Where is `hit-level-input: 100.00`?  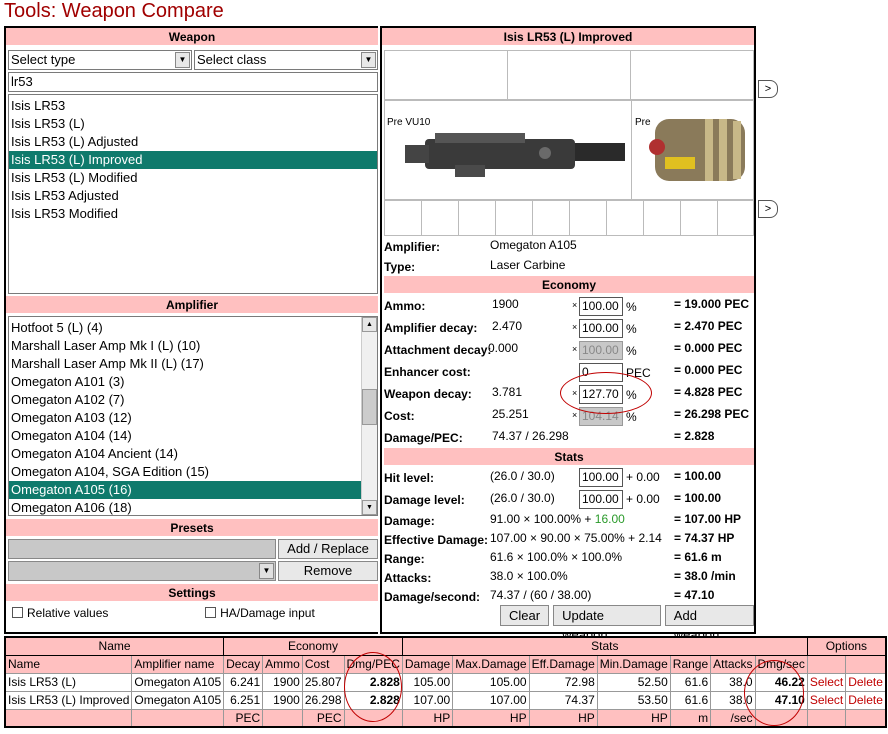 hit-level-input: 100.00 is located at coordinates (601, 477).